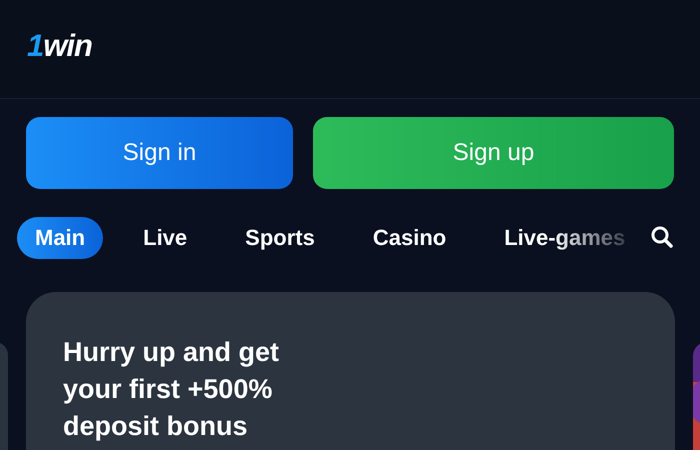  Describe the element at coordinates (409, 237) in the screenshot. I see `nav-tab: Casino` at that location.